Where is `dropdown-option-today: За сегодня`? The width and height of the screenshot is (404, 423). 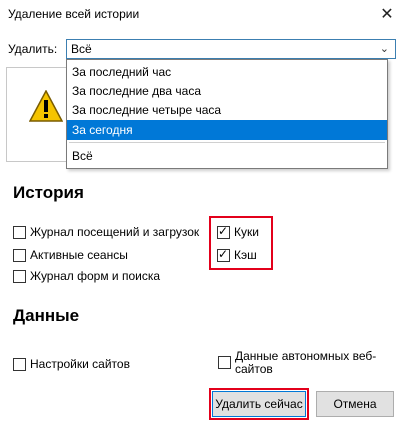 dropdown-option-today: За сегодня is located at coordinates (227, 130).